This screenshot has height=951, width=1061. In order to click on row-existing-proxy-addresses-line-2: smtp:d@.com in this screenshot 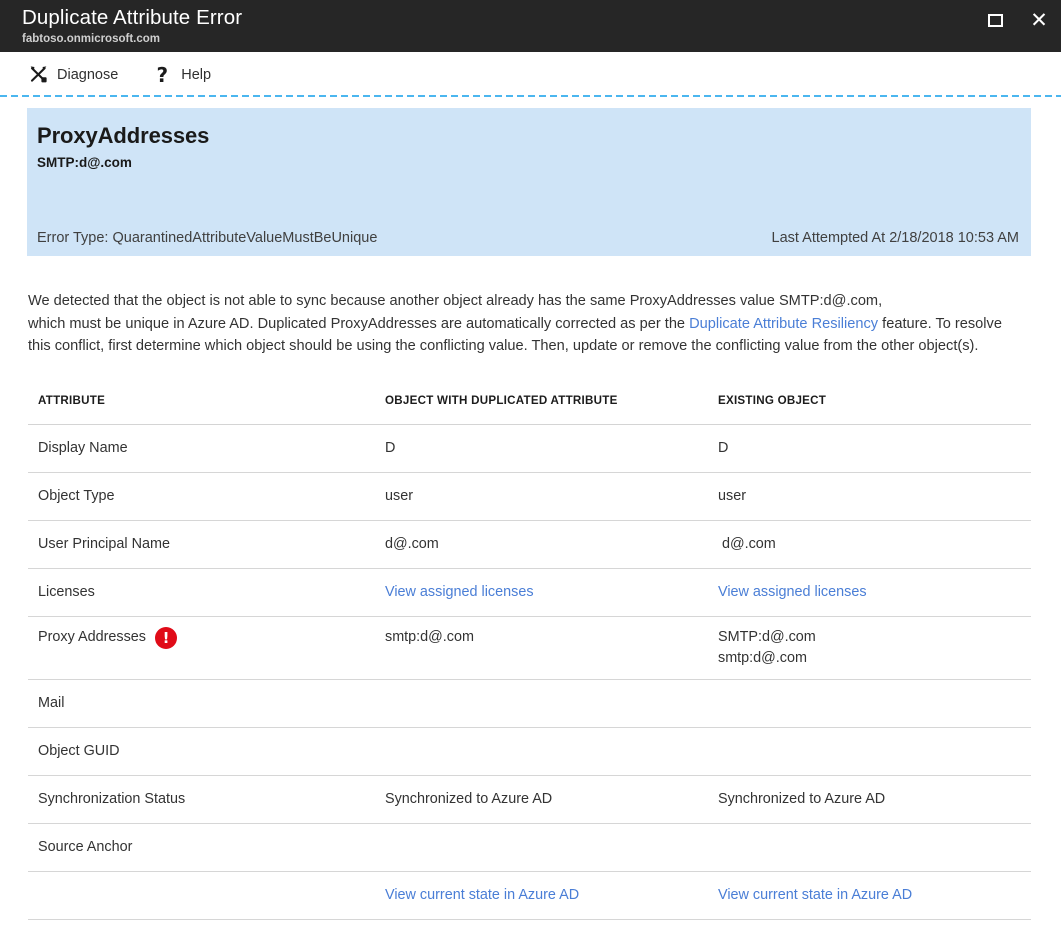, I will do `click(762, 657)`.